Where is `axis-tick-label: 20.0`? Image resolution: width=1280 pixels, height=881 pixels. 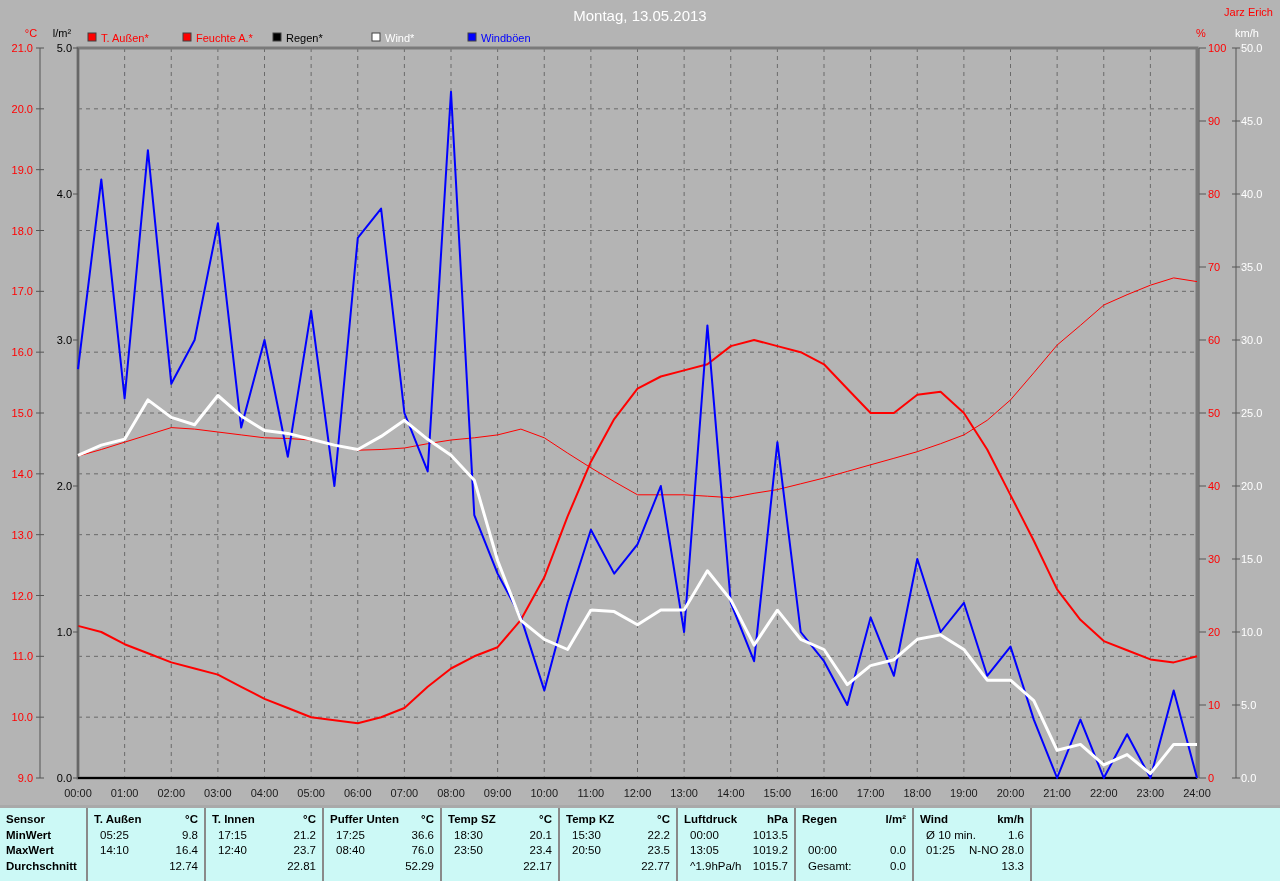 axis-tick-label: 20.0 is located at coordinates (22, 108).